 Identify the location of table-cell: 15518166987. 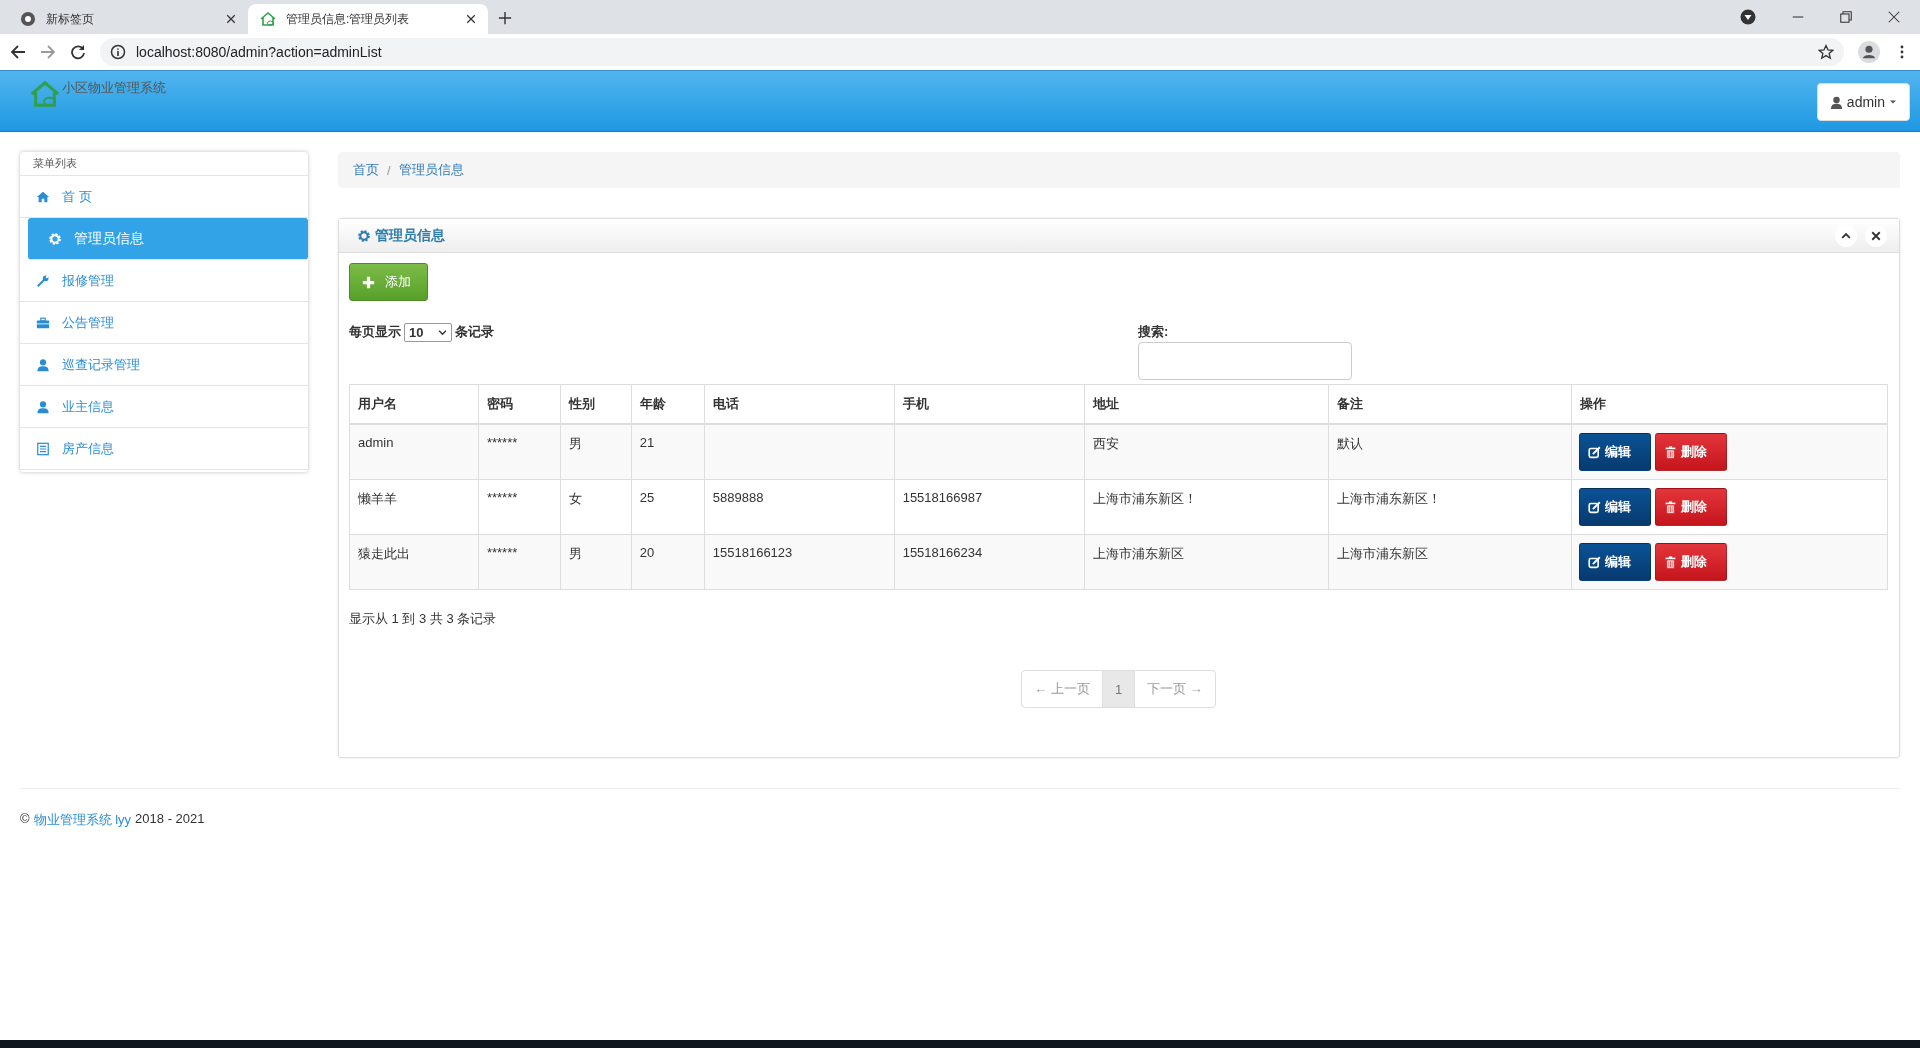
(989, 507).